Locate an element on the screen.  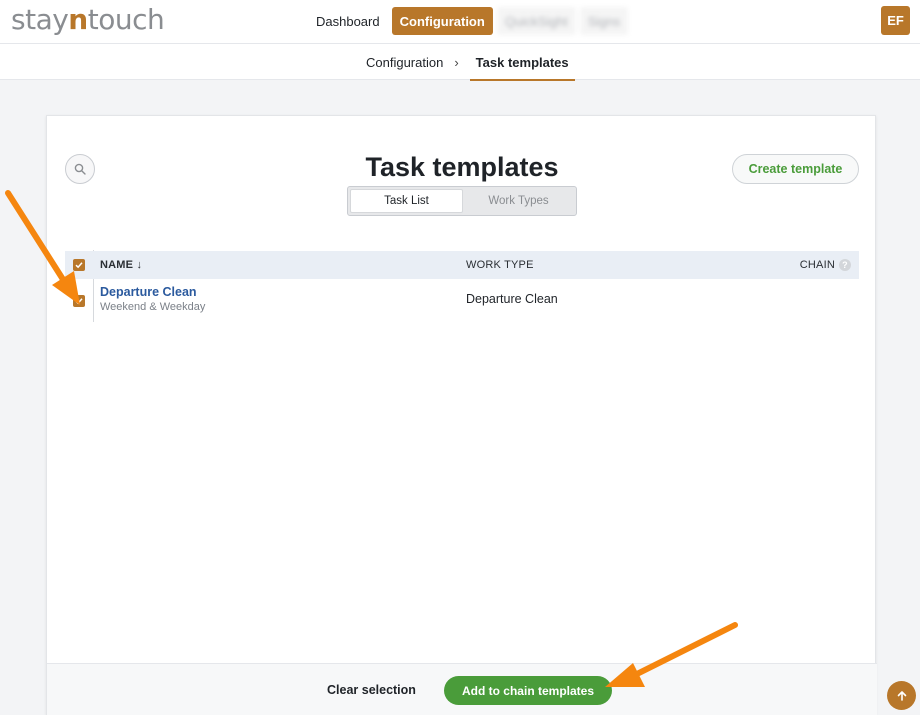
create-template-button: Create template is located at coordinates (795, 169).